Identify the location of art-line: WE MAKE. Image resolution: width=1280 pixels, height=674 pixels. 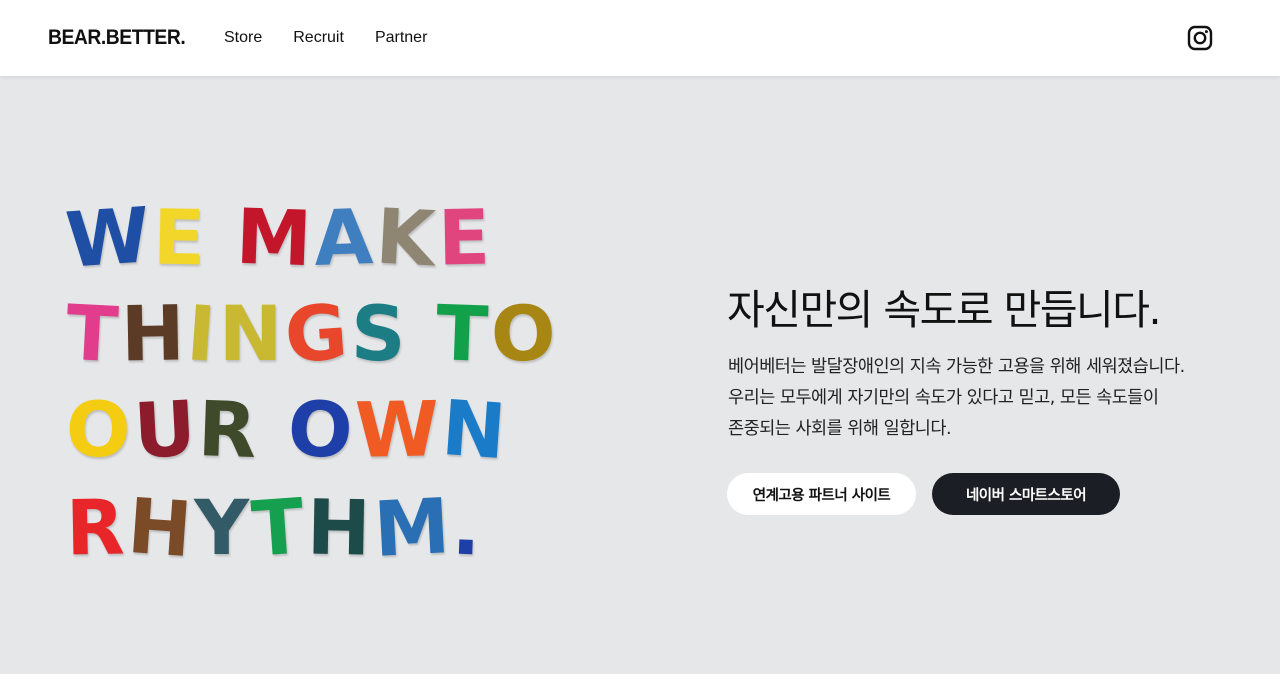
(277, 237).